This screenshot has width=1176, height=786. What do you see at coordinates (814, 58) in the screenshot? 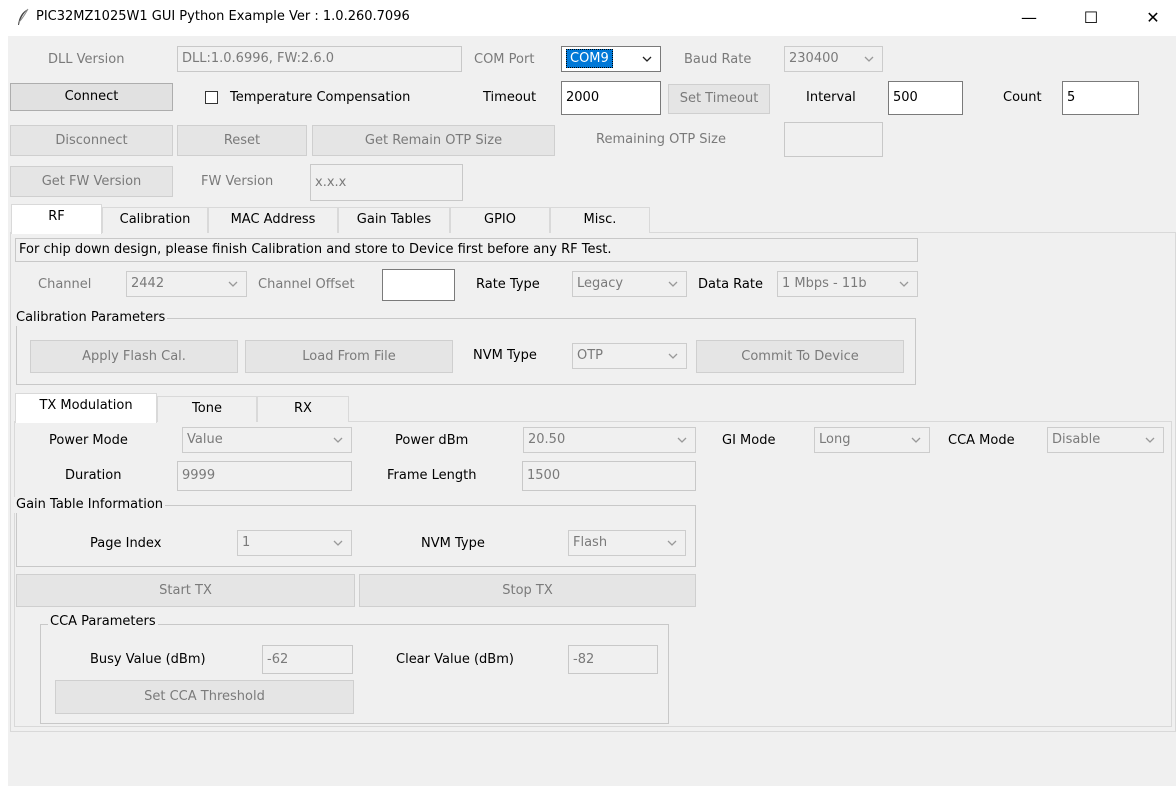
I see `baud-rate-value: 230400` at bounding box center [814, 58].